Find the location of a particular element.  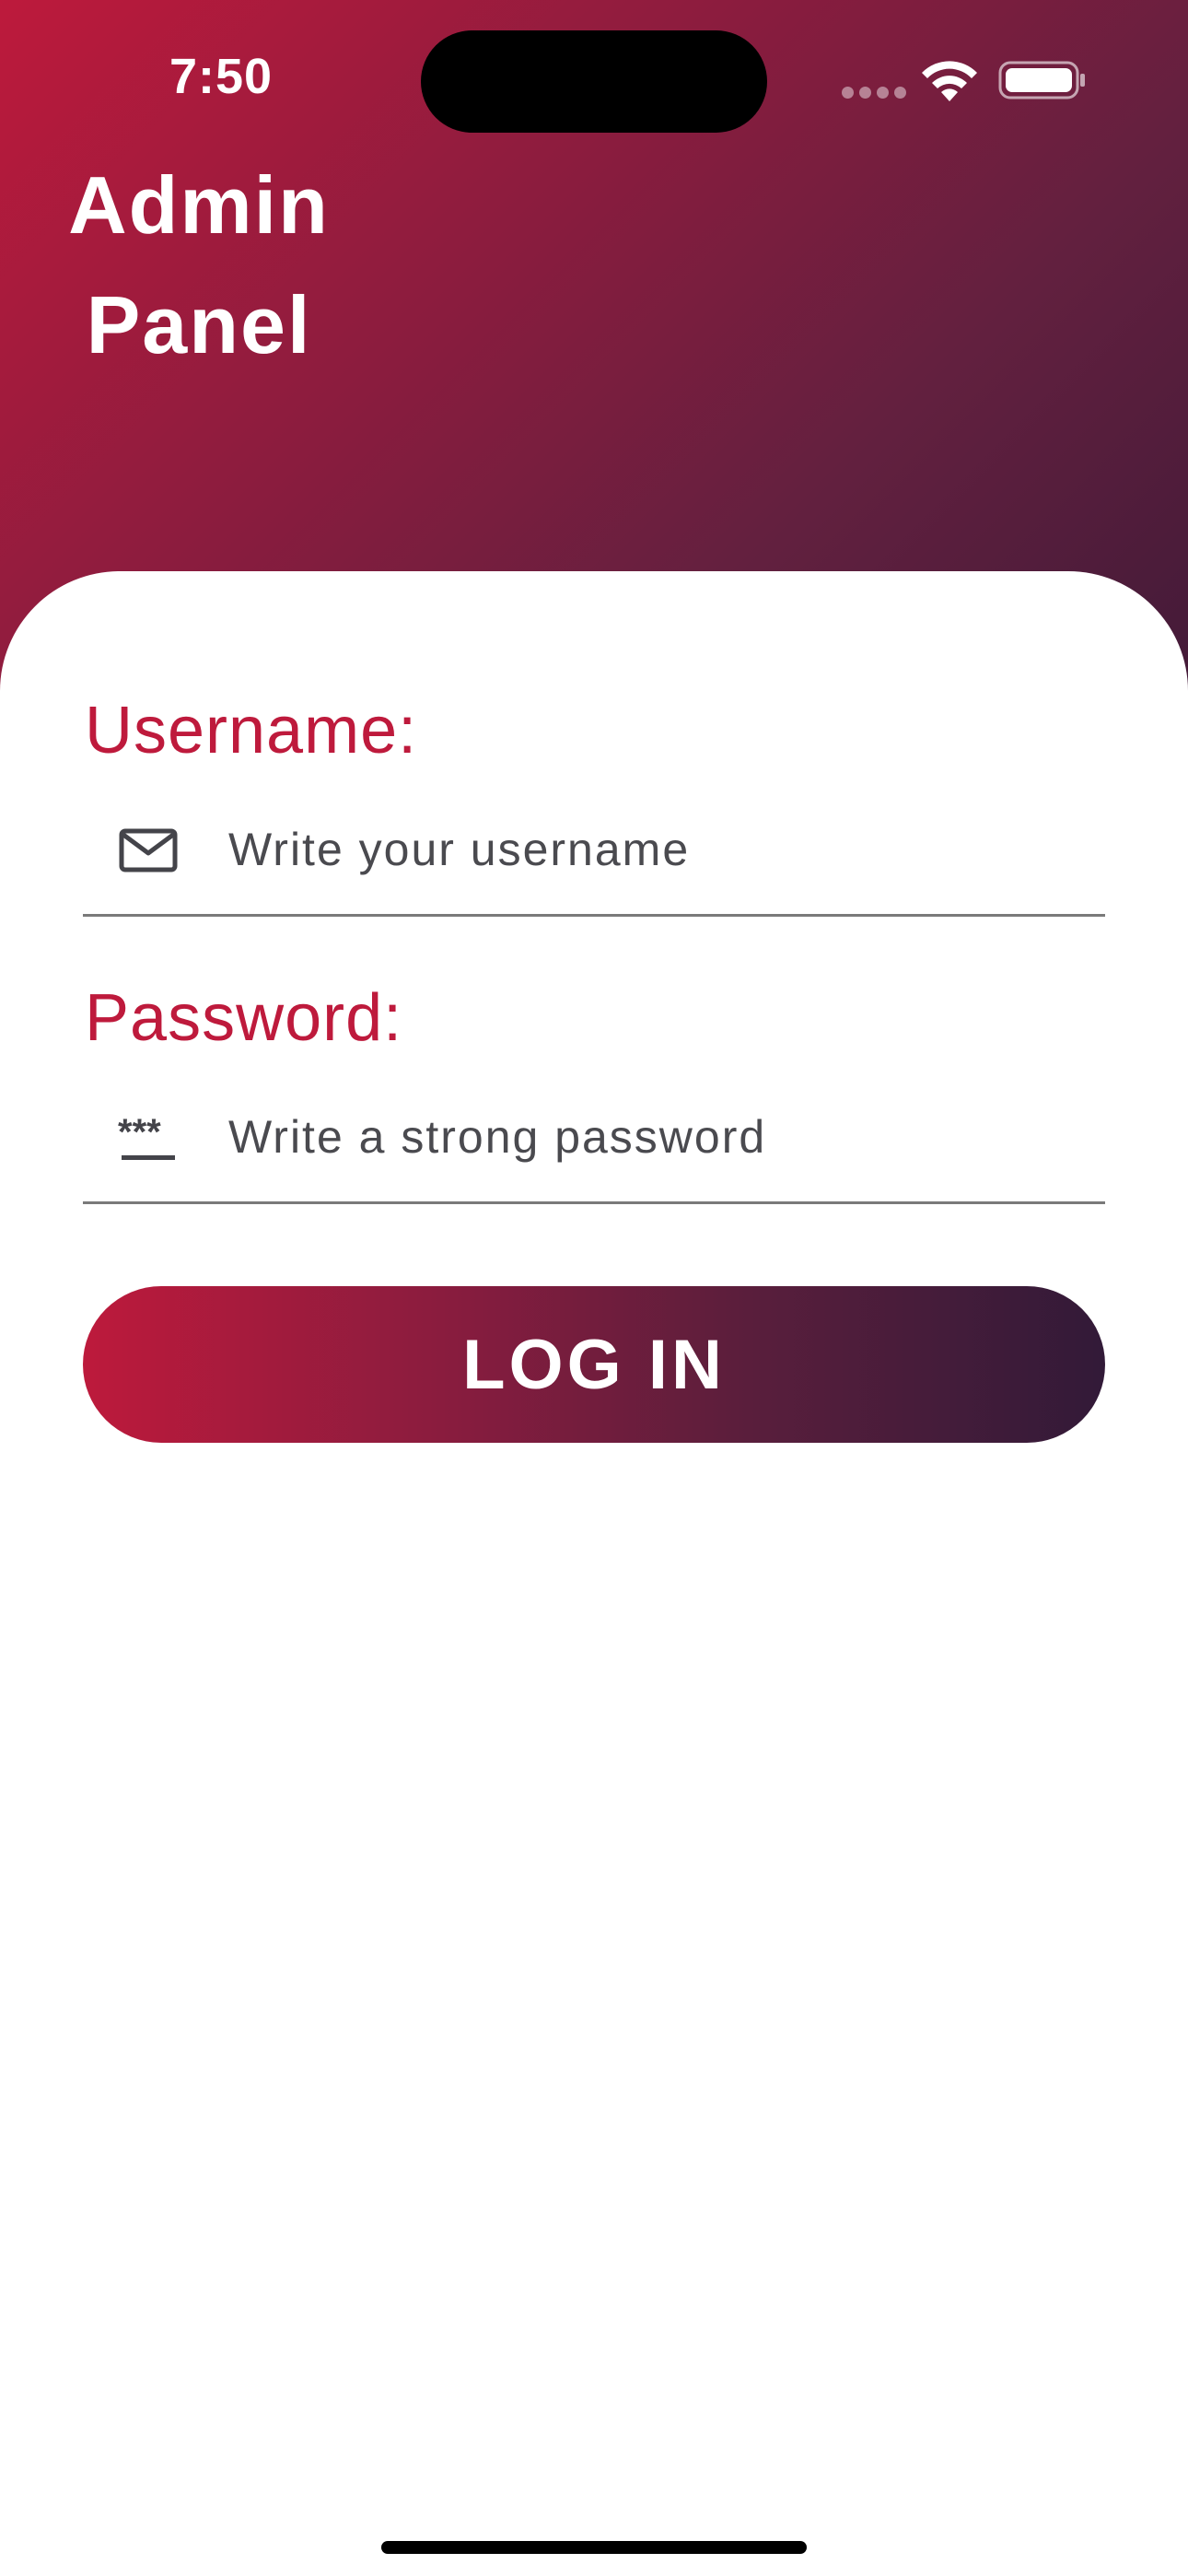

username-label: Username: is located at coordinates (251, 731).